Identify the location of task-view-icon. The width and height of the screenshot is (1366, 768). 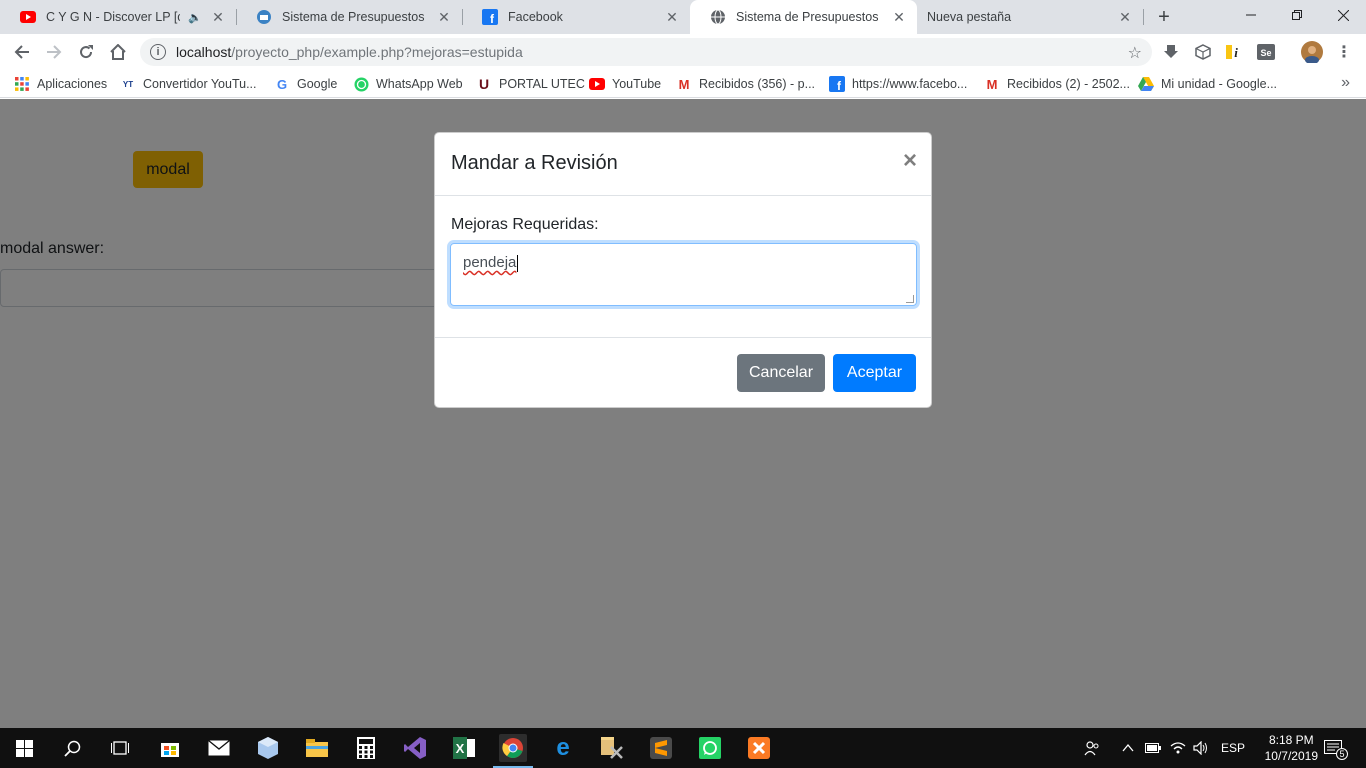
(120, 748).